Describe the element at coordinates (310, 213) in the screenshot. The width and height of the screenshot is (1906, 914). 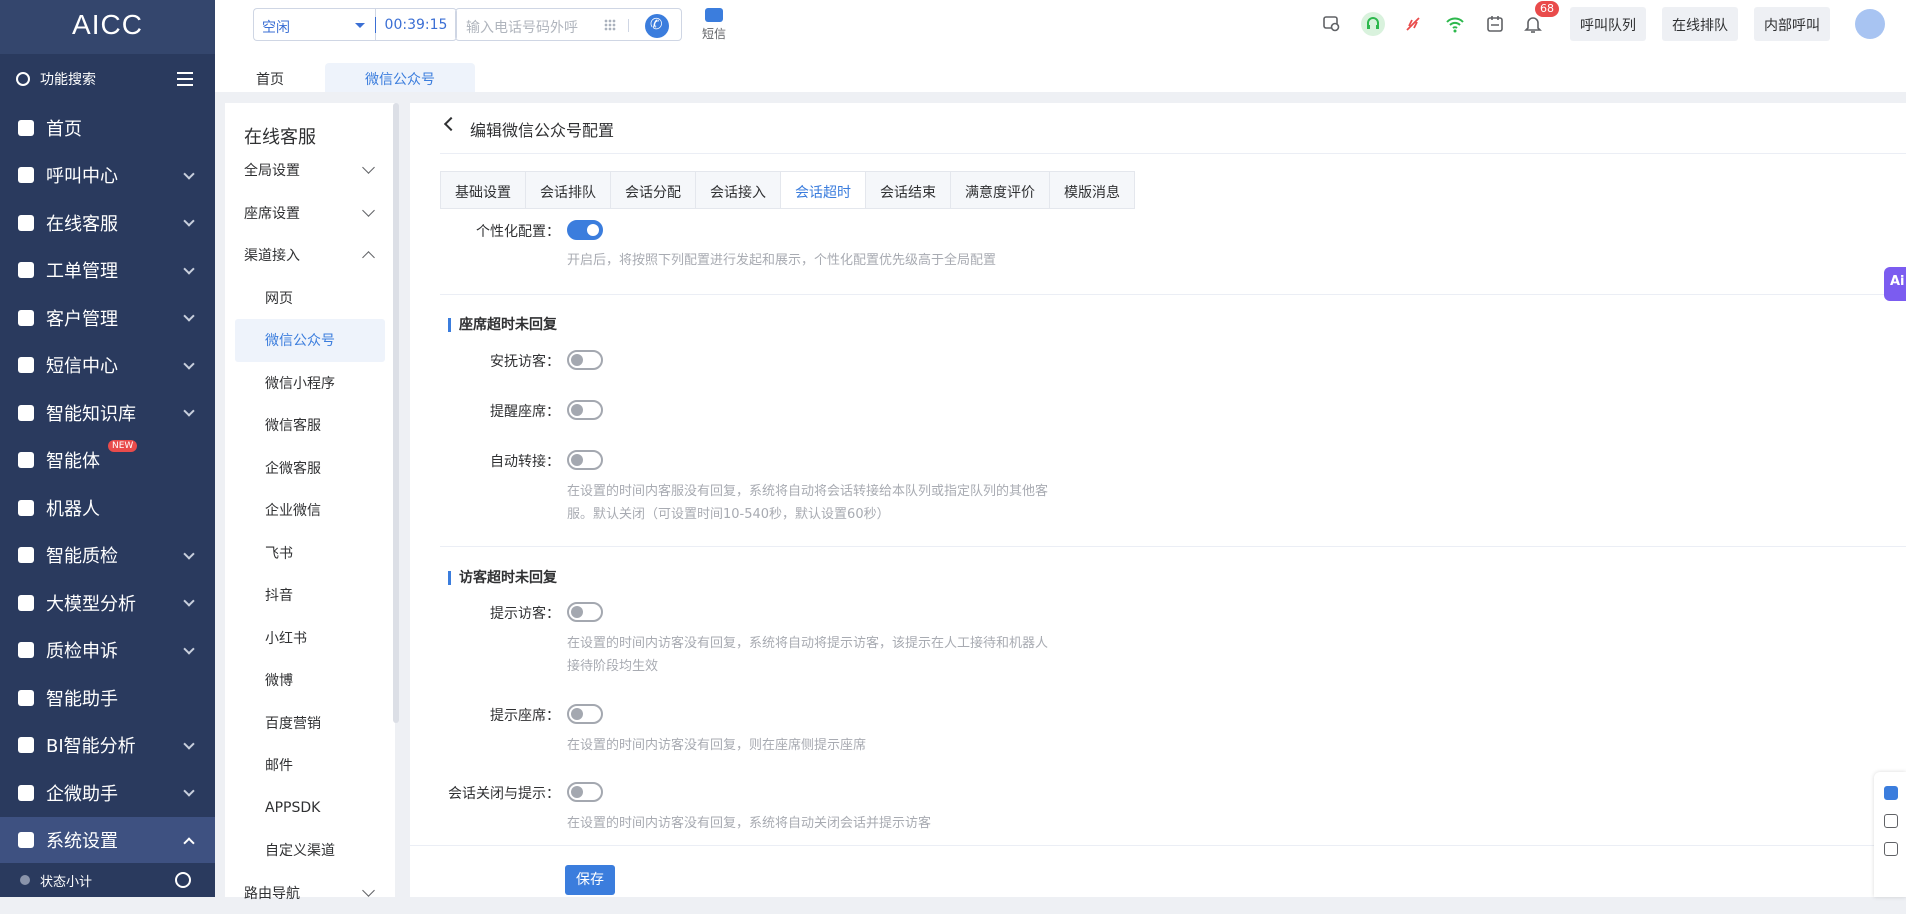
I see `submenu-group-agent: 座席设置` at that location.